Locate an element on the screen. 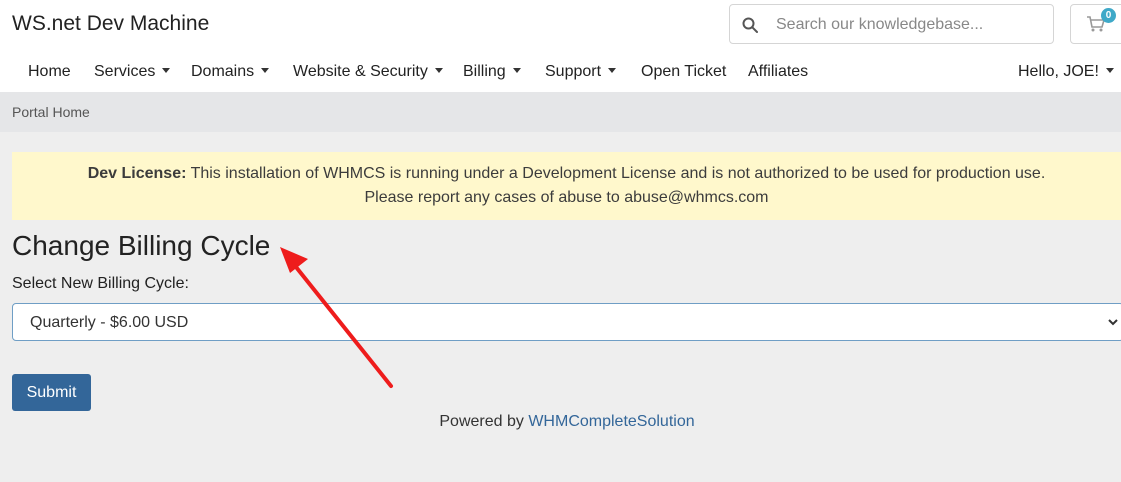  footer-prefix: Powered by is located at coordinates (481, 421).